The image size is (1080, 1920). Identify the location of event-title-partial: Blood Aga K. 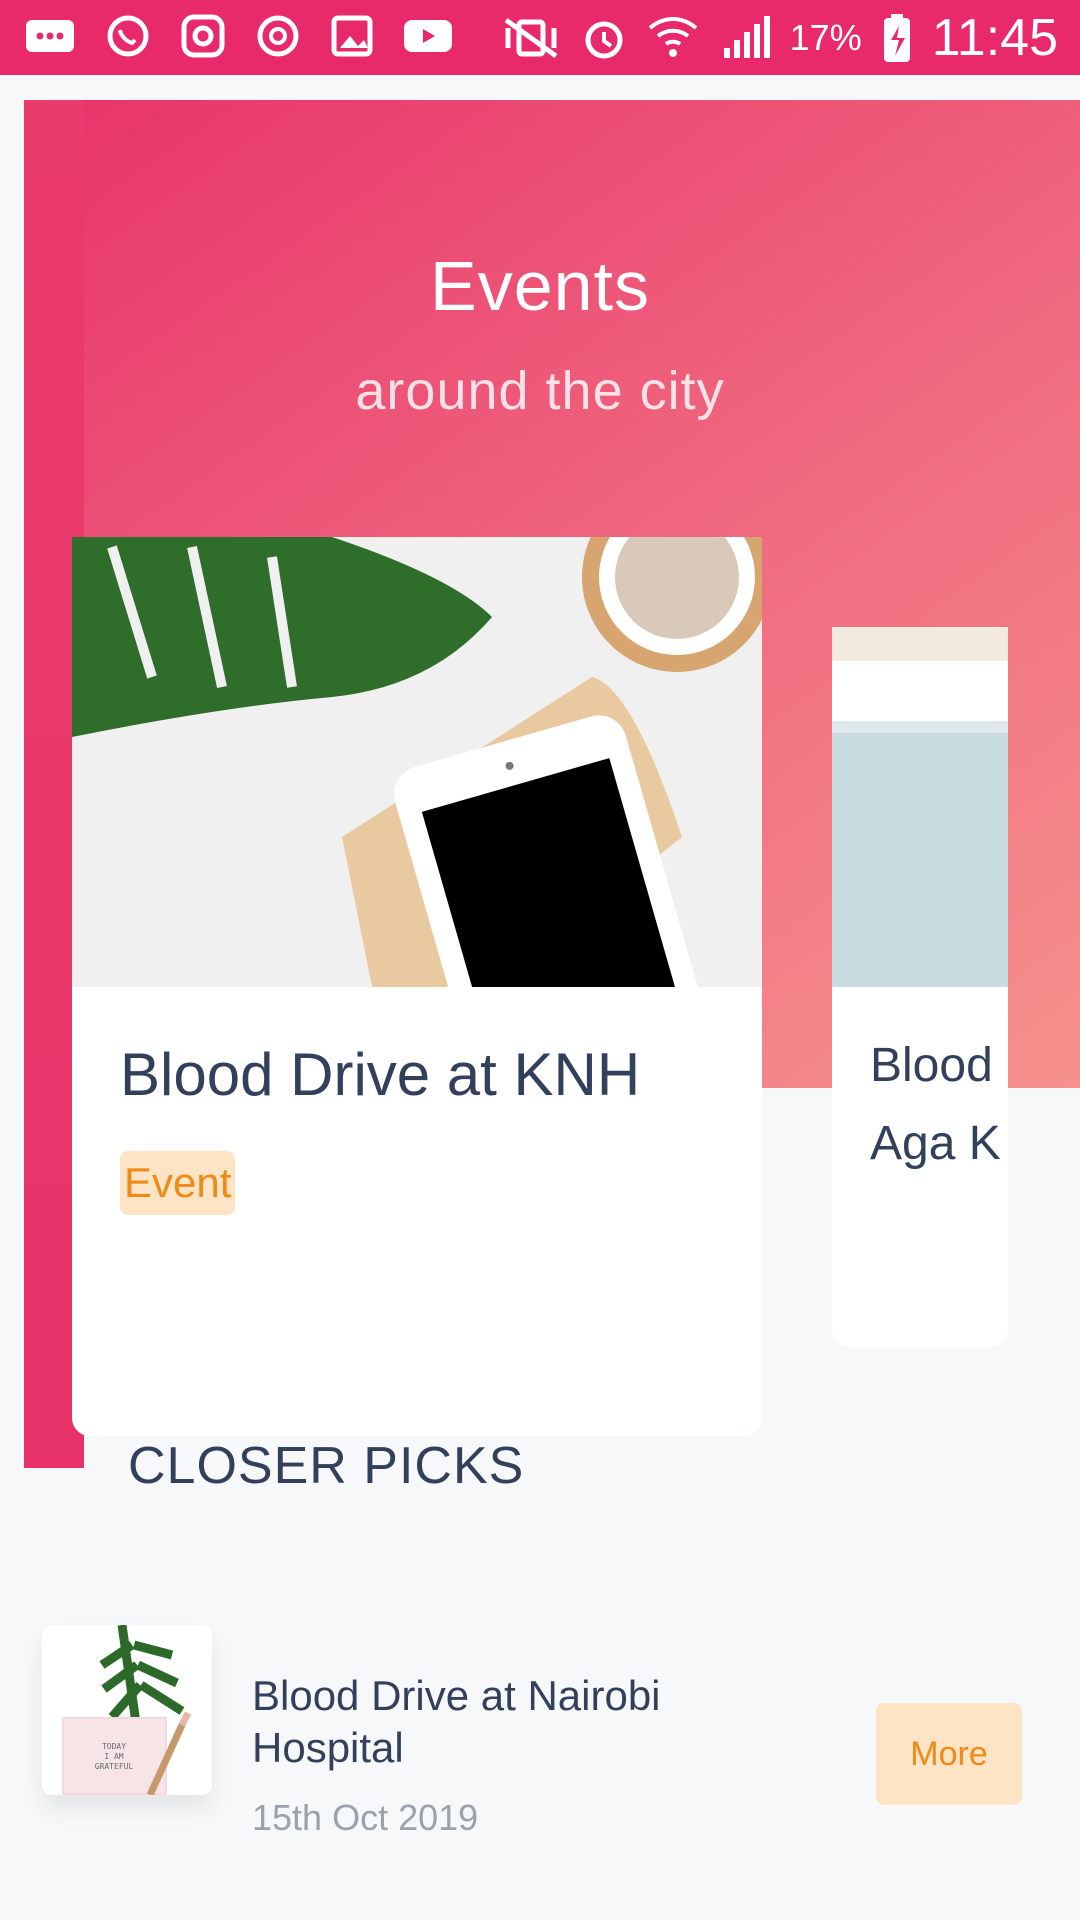
(935, 1105).